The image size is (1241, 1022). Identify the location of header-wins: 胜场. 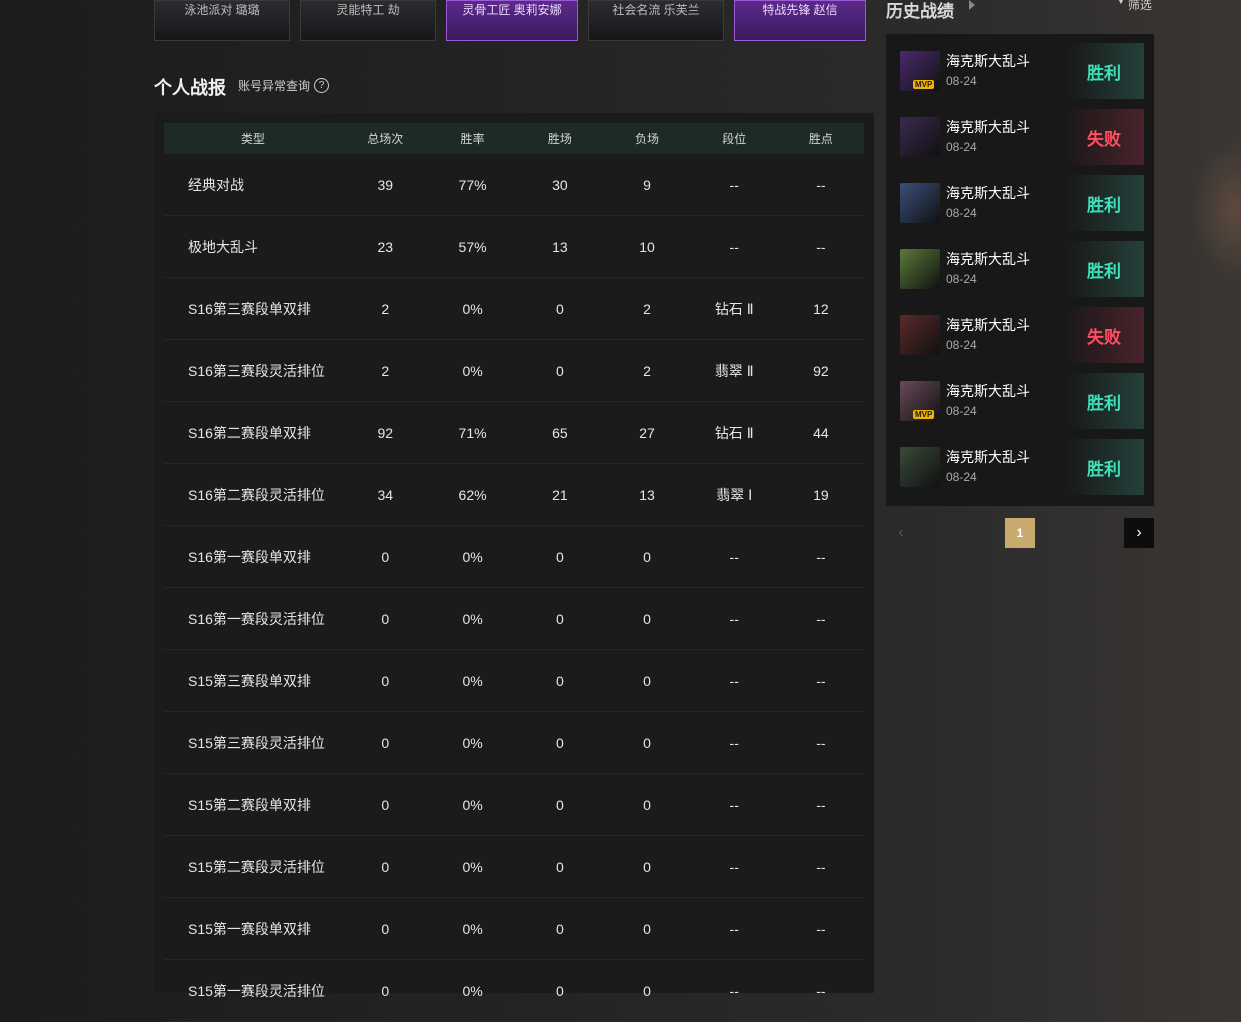
(559, 139).